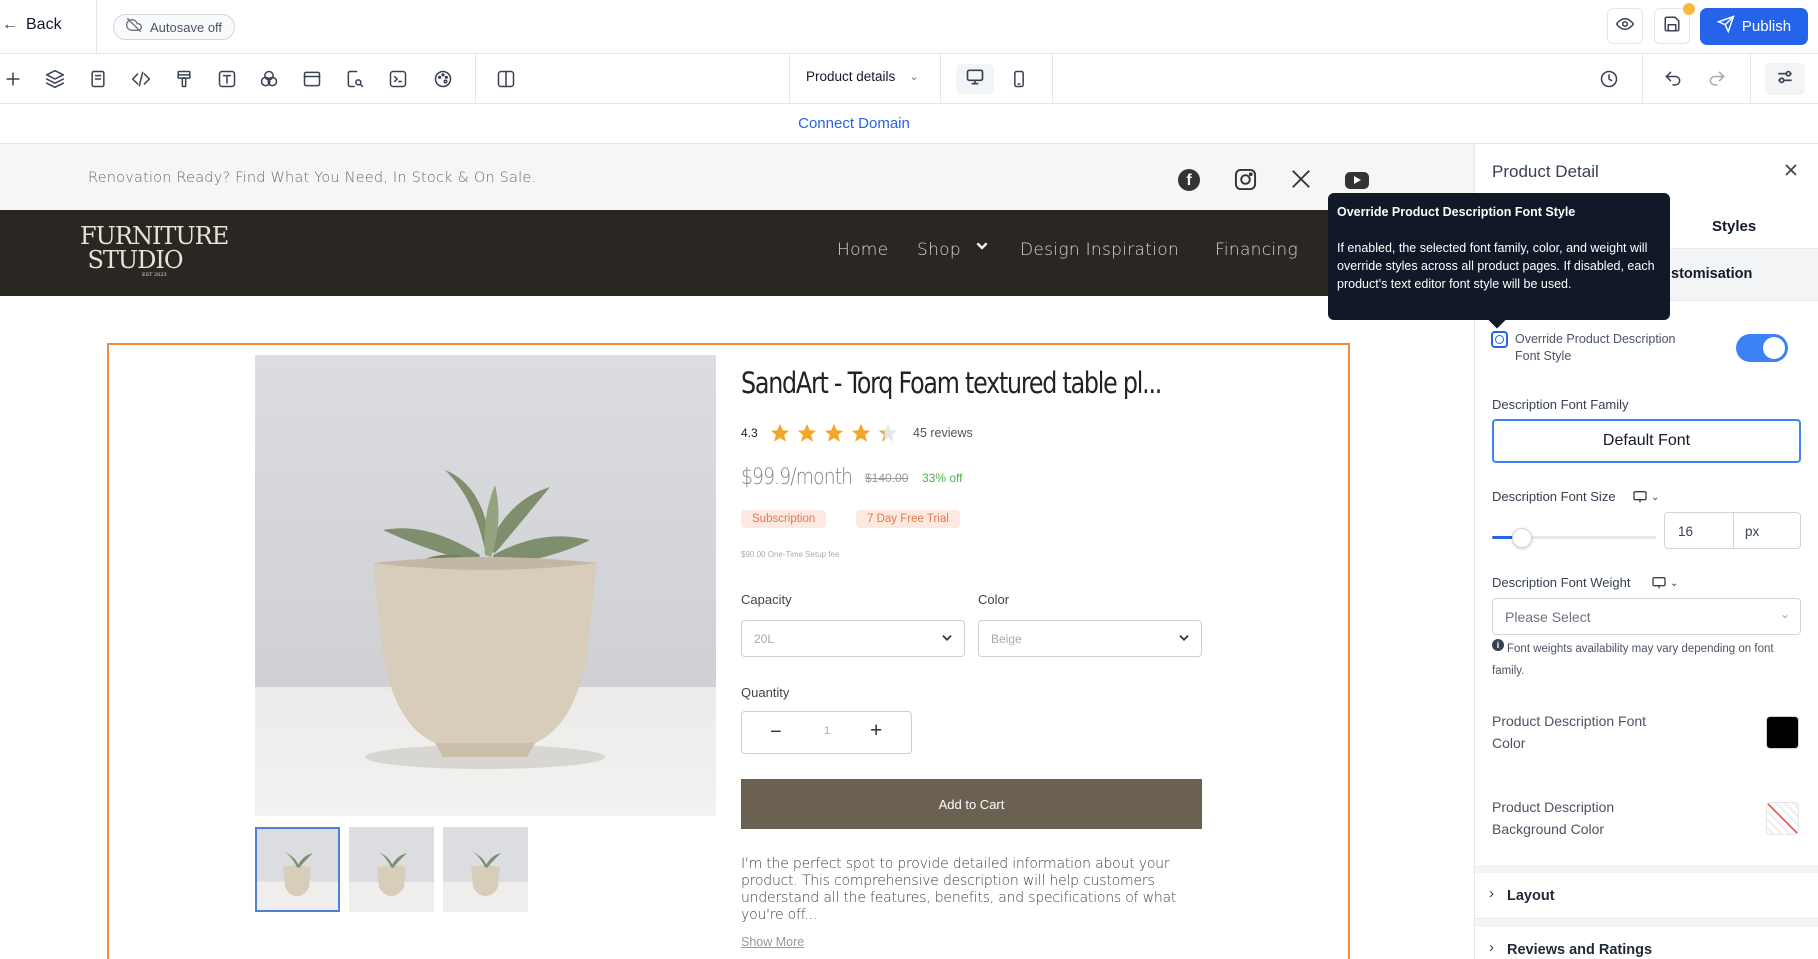 The image size is (1818, 959). Describe the element at coordinates (1499, 339) in the screenshot. I see `info-icon` at that location.